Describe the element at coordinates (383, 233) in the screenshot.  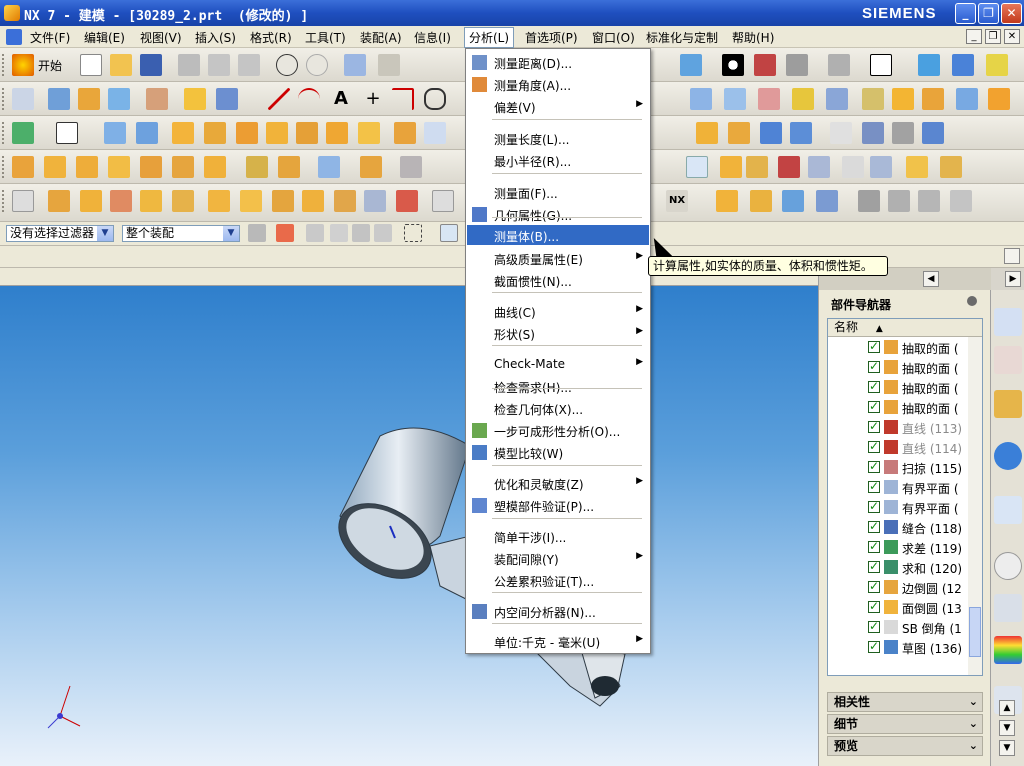
I see `select-edge-icon` at that location.